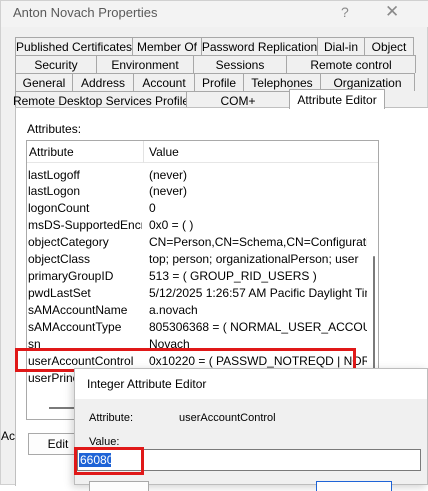 This screenshot has width=428, height=491. Describe the element at coordinates (104, 442) in the screenshot. I see `value-label: Value:` at that location.